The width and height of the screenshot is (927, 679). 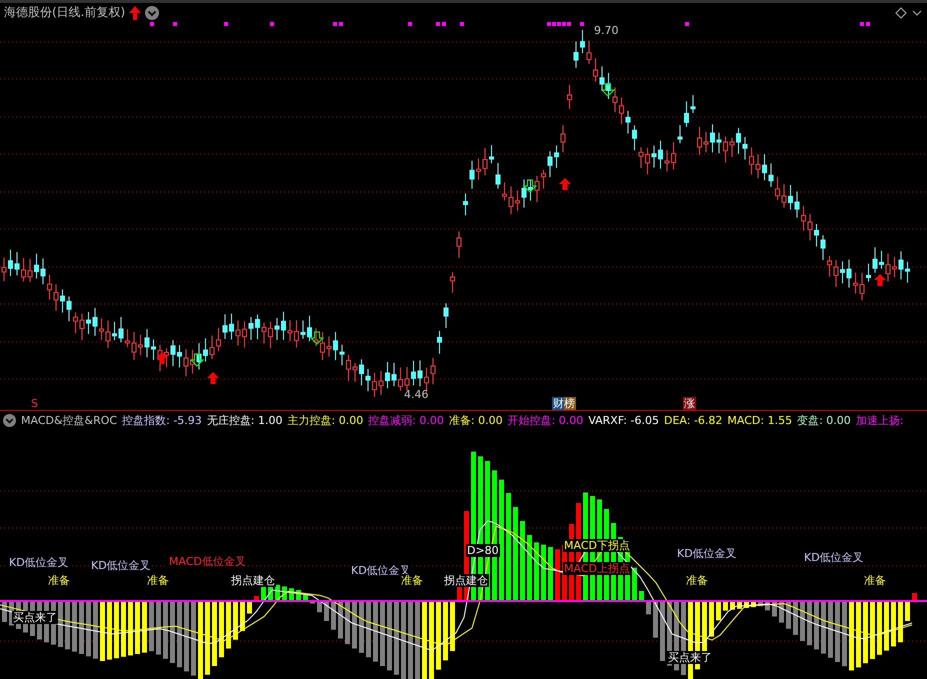 I want to click on indicator-reading: 主力控盘: 0.00, so click(x=326, y=420).